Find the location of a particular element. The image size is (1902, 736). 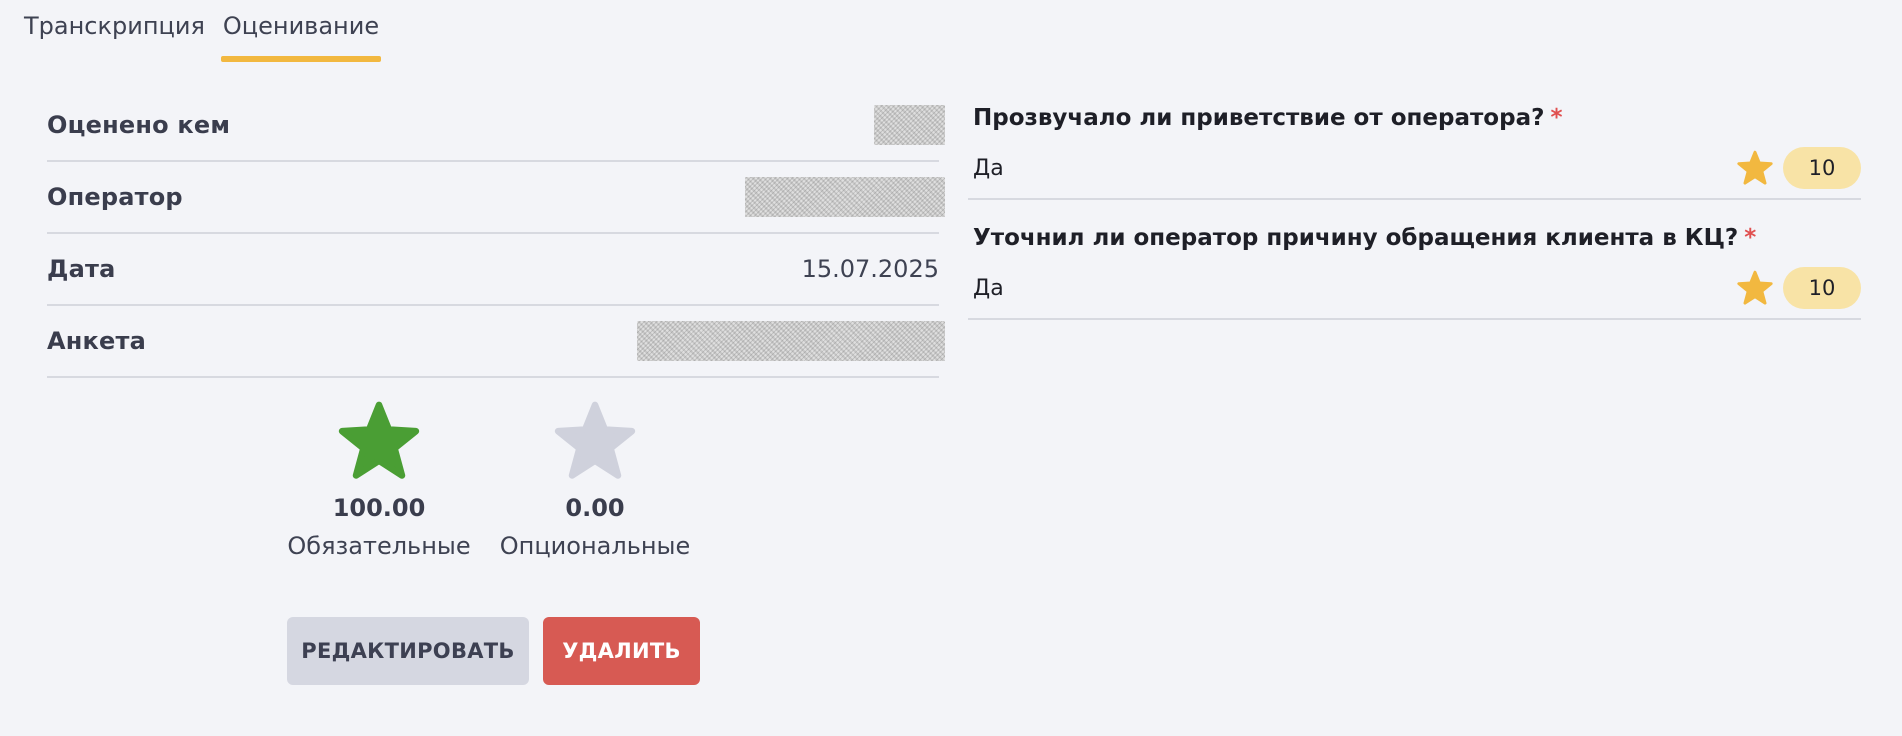

required-score-label: Обязательные is located at coordinates (379, 546).